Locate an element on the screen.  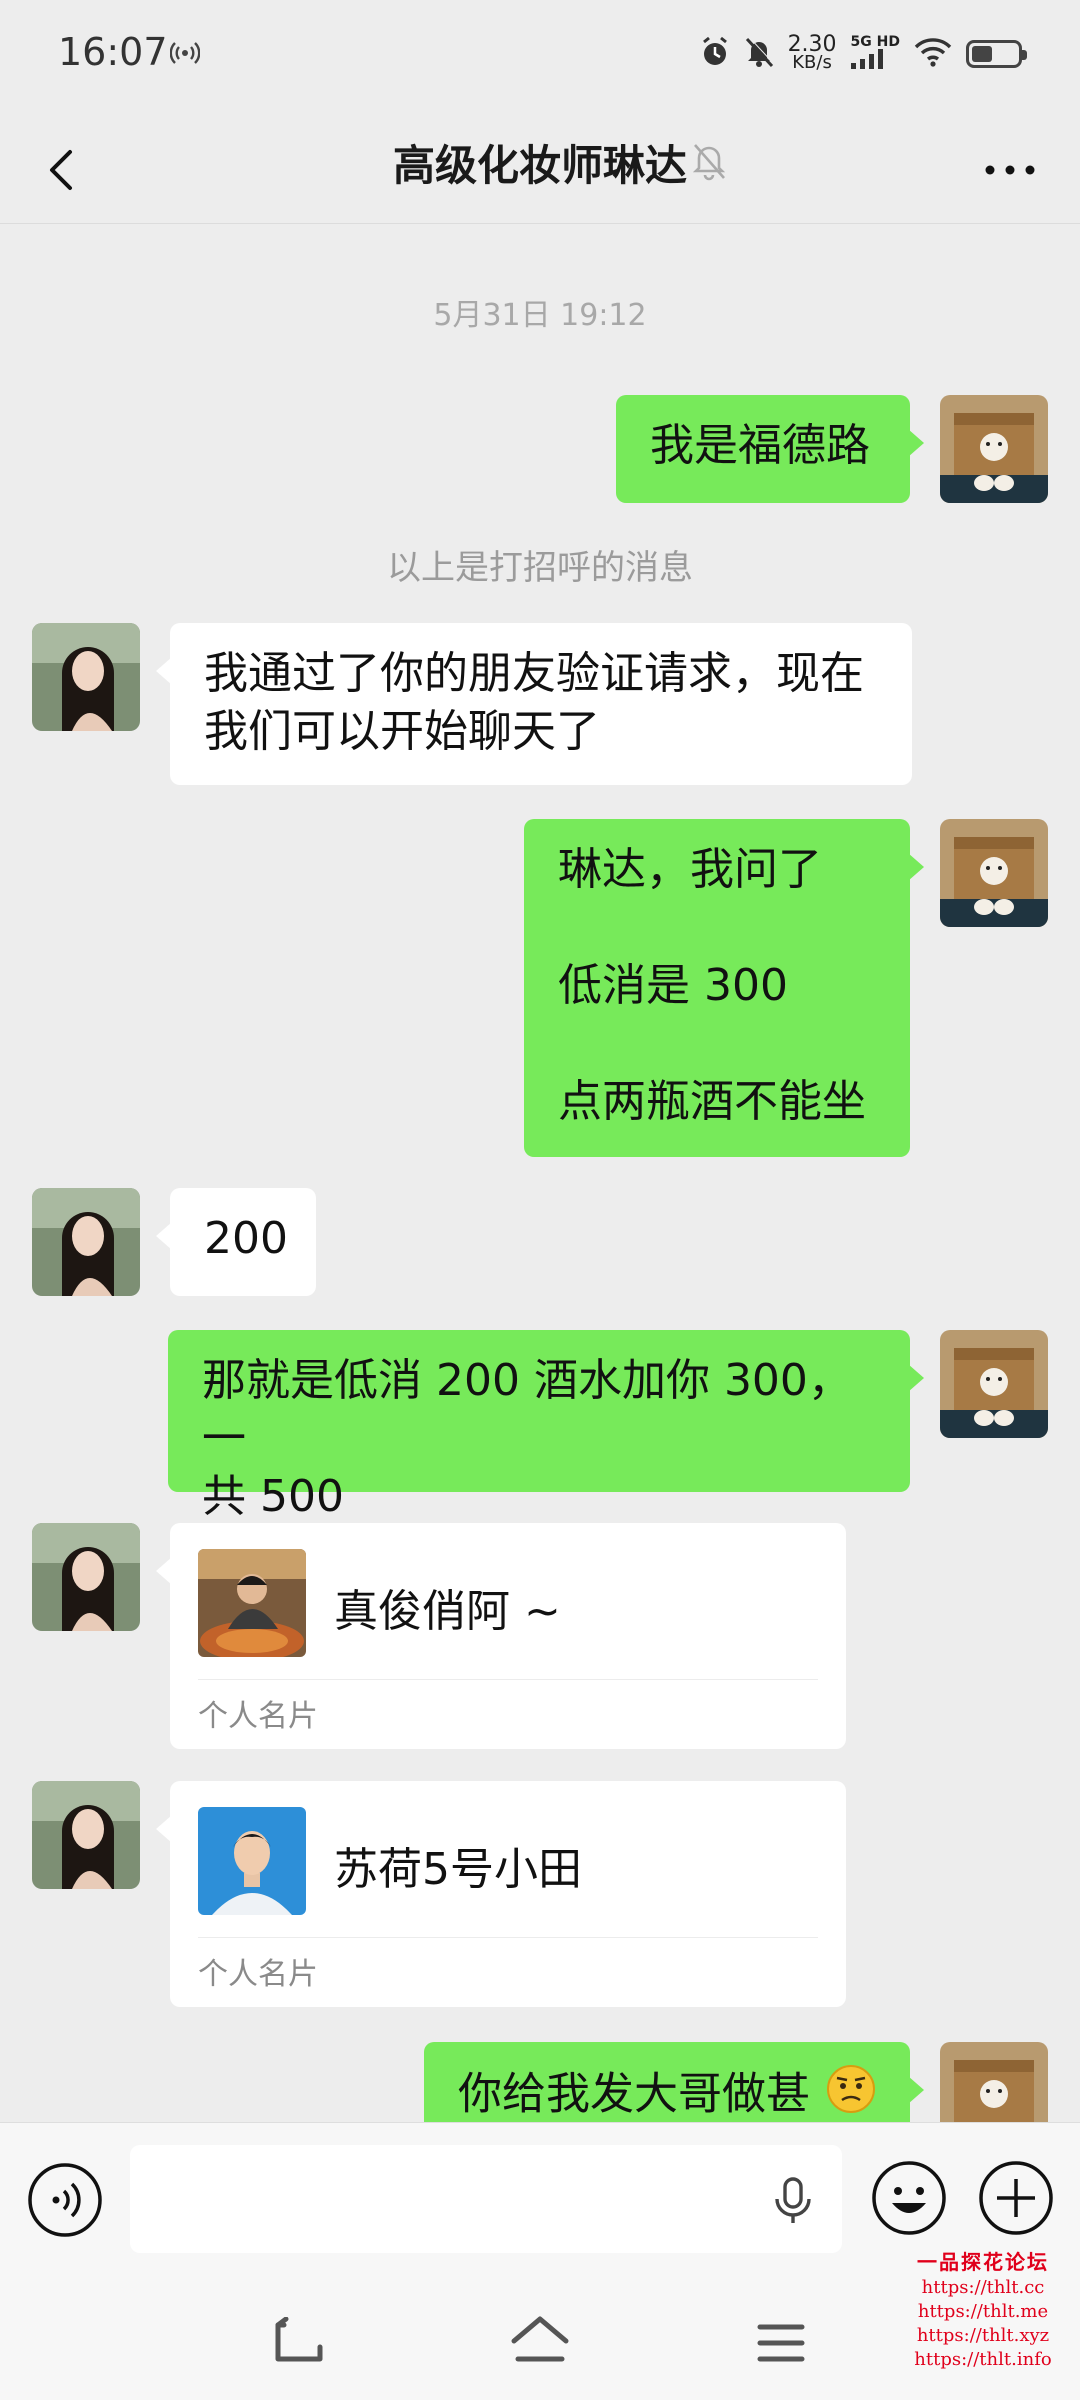
message-bubble-outgoing: 我是福德路 is located at coordinates (770, 449).